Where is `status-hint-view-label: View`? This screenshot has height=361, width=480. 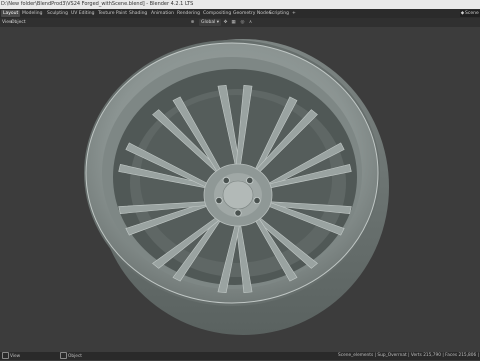
status-hint-view-label: View is located at coordinates (15, 356).